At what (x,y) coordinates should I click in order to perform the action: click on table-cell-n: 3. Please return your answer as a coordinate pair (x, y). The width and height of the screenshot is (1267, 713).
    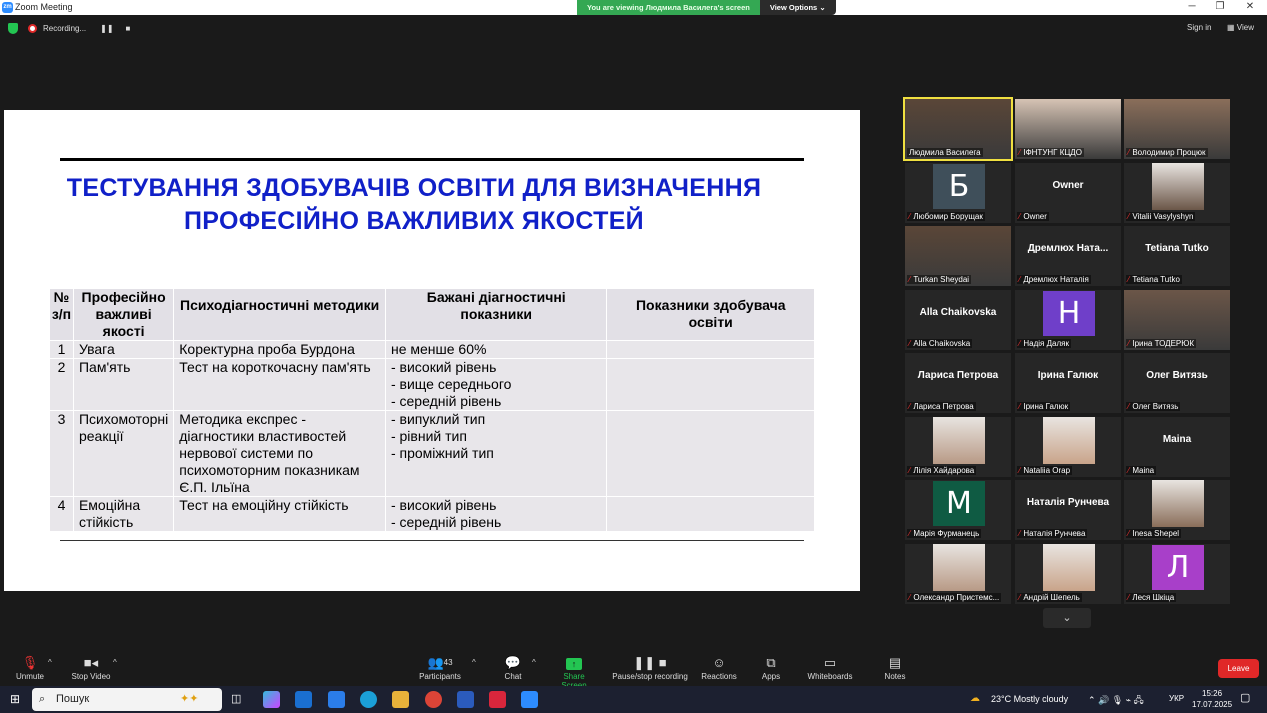
    Looking at the image, I should click on (61, 453).